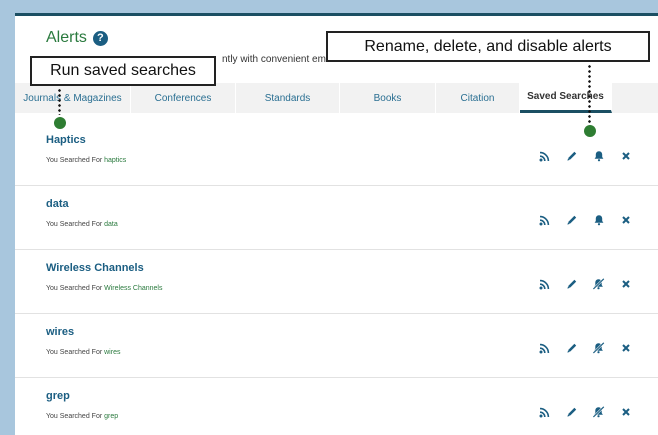 This screenshot has height=435, width=658. I want to click on saved-search-title: data, so click(57, 204).